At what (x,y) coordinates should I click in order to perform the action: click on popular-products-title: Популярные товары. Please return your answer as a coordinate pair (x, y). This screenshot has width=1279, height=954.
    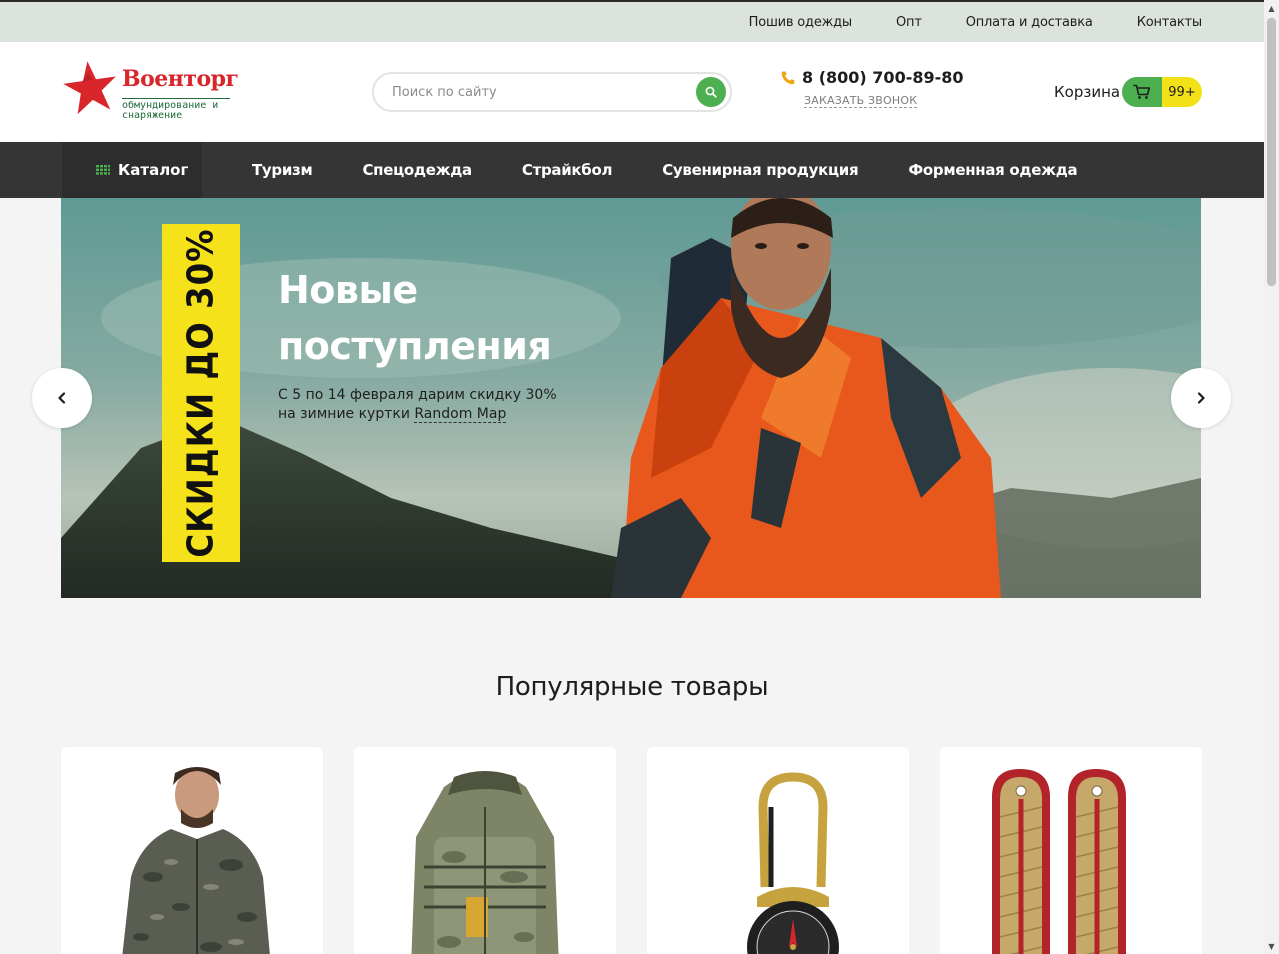
    Looking at the image, I should click on (632, 687).